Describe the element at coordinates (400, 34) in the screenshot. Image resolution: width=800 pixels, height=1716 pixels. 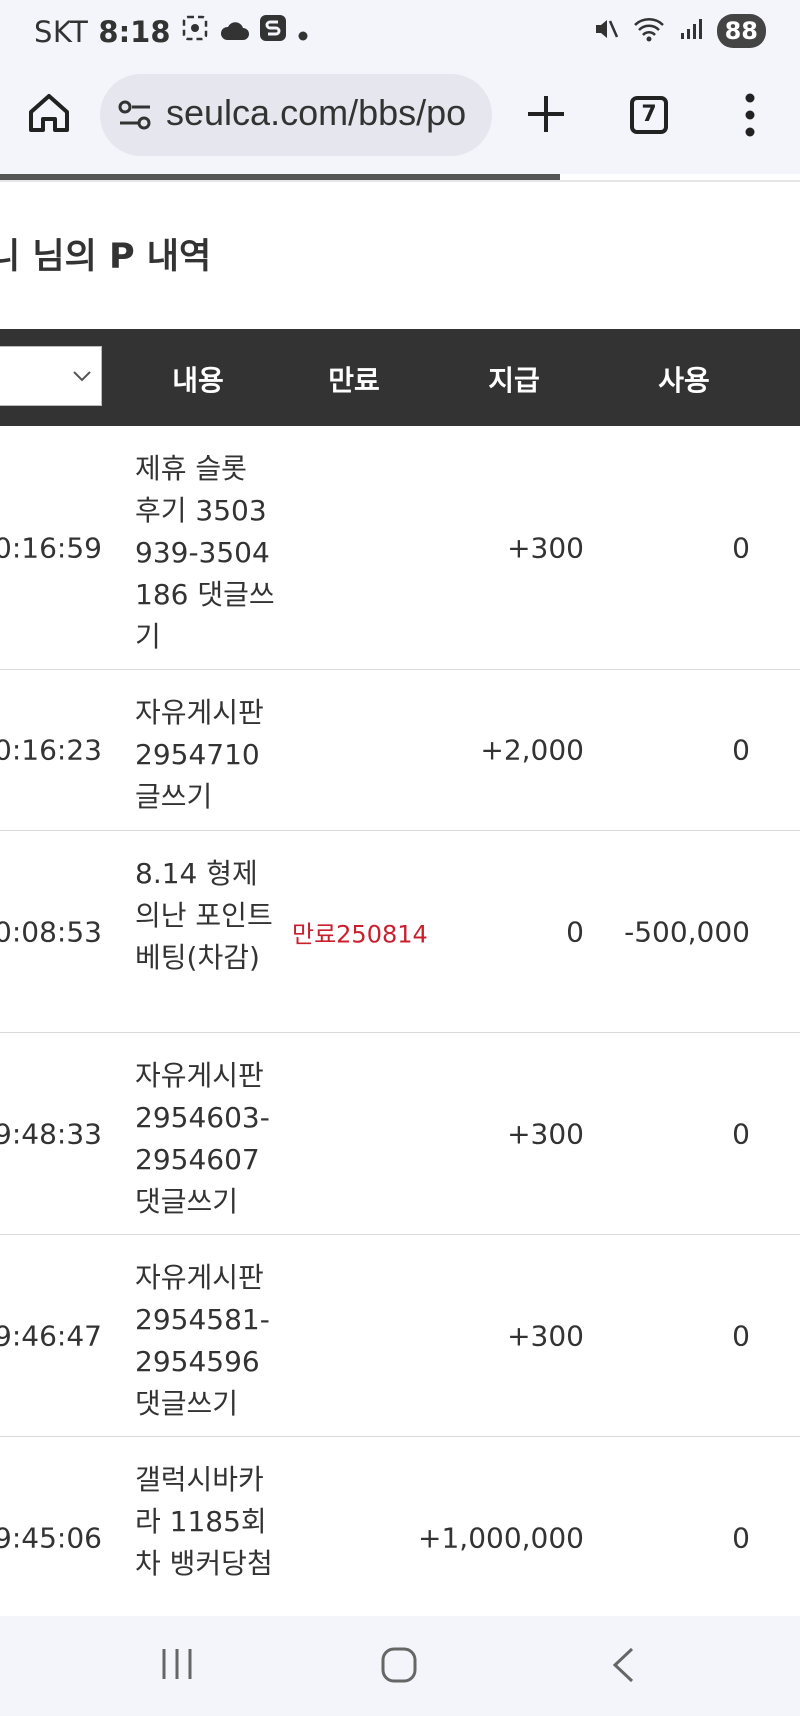
I see `status-bar: SKT 8:18 88` at that location.